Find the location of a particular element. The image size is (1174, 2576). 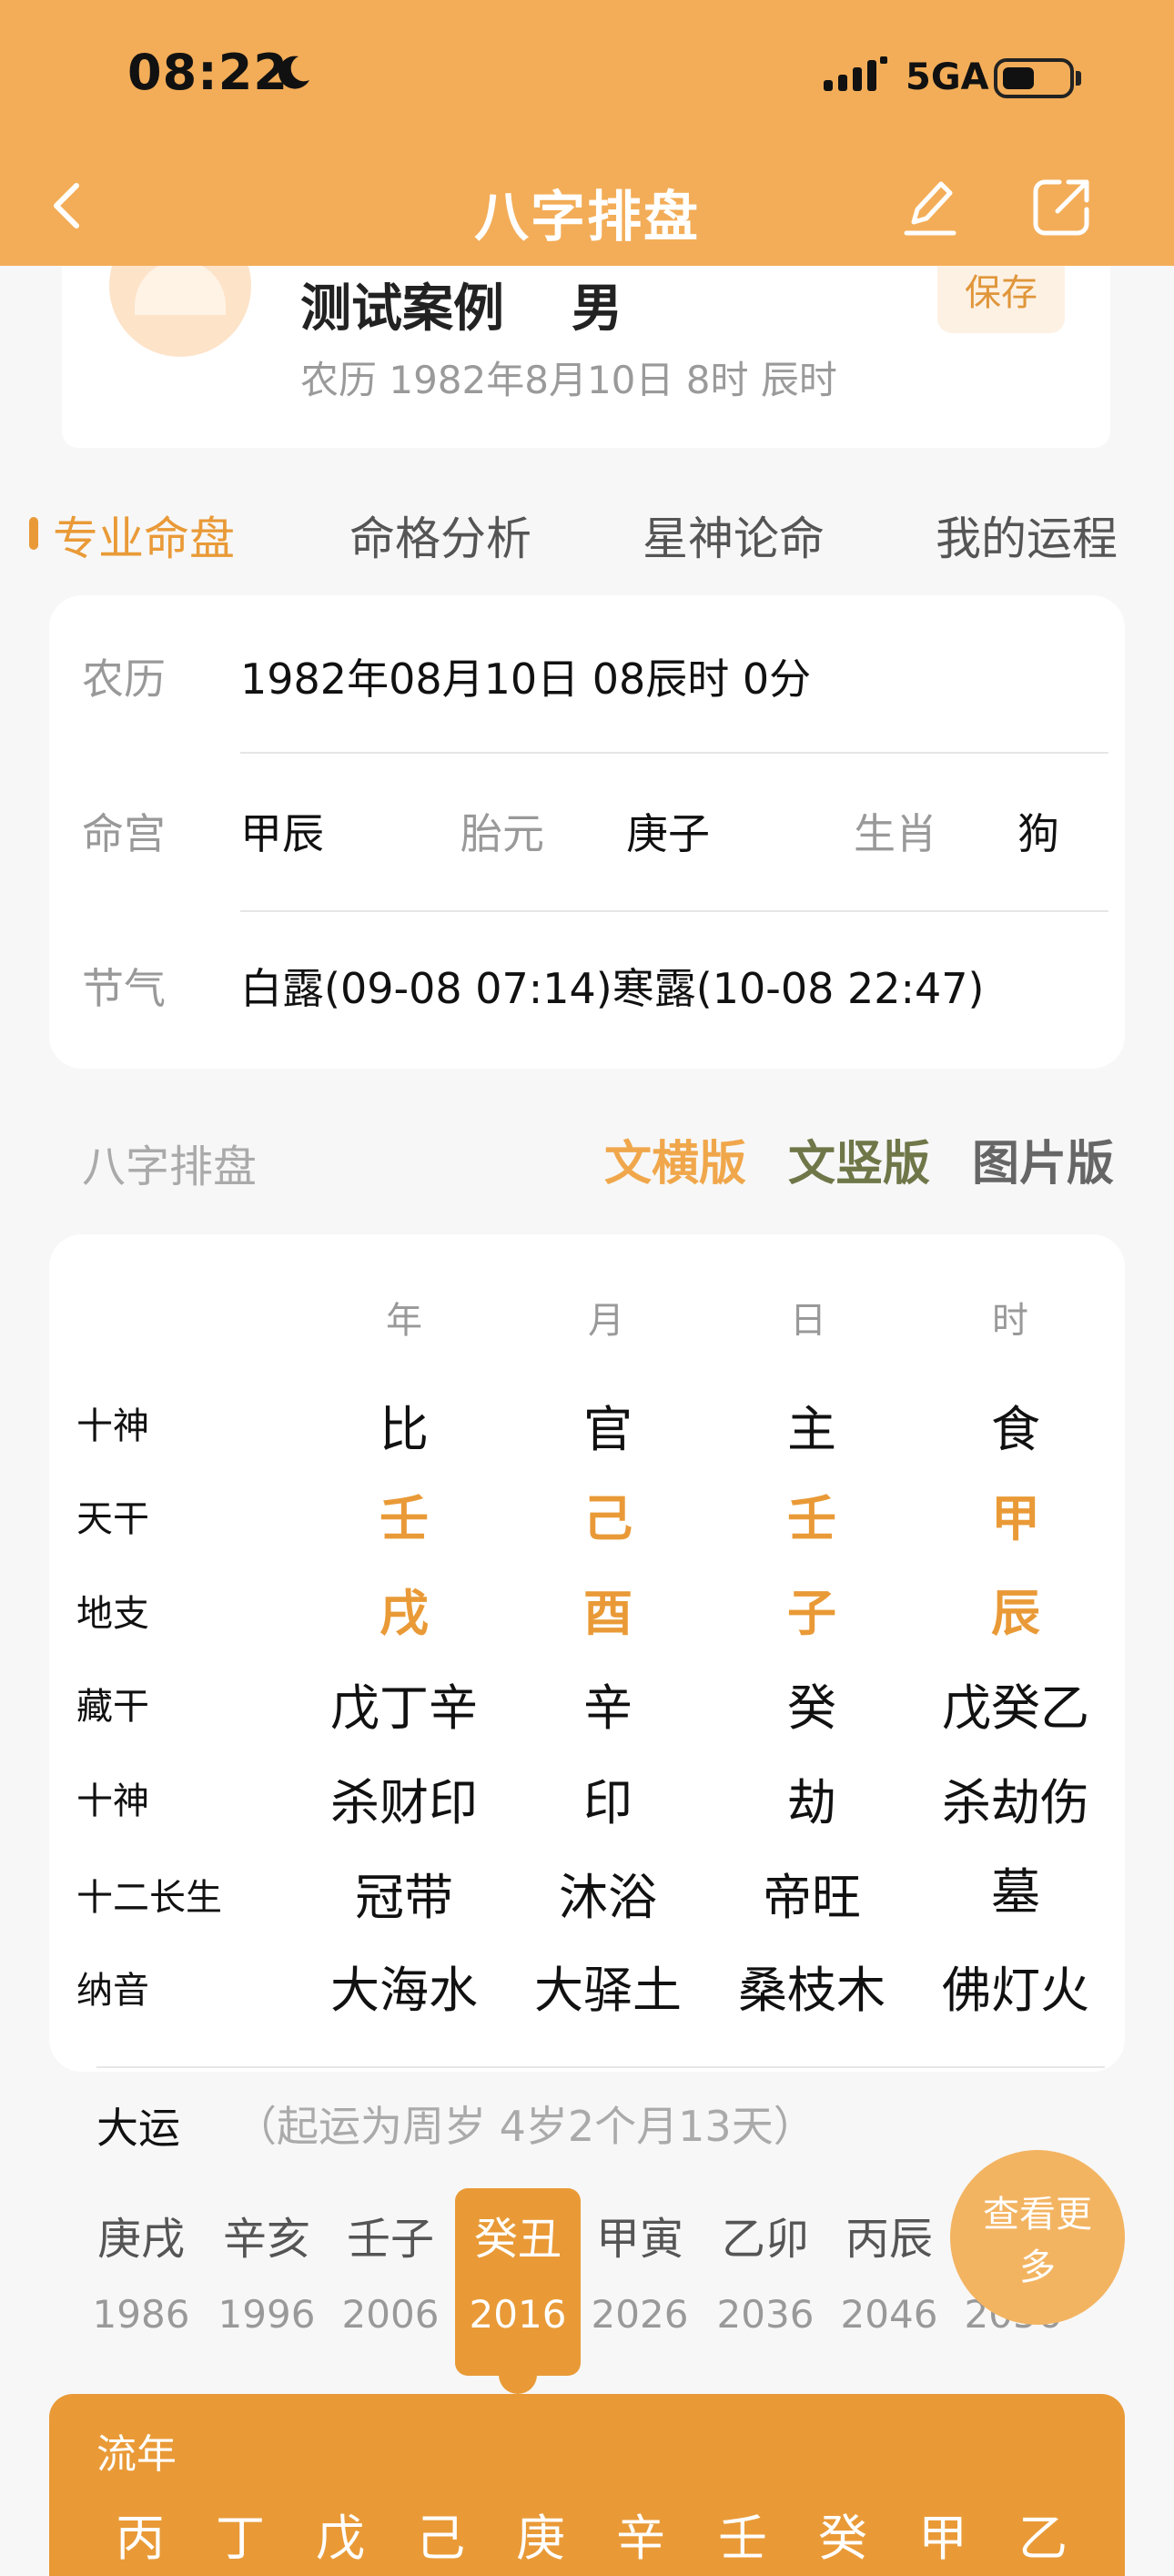

dayun-year: 1996 is located at coordinates (267, 2314).